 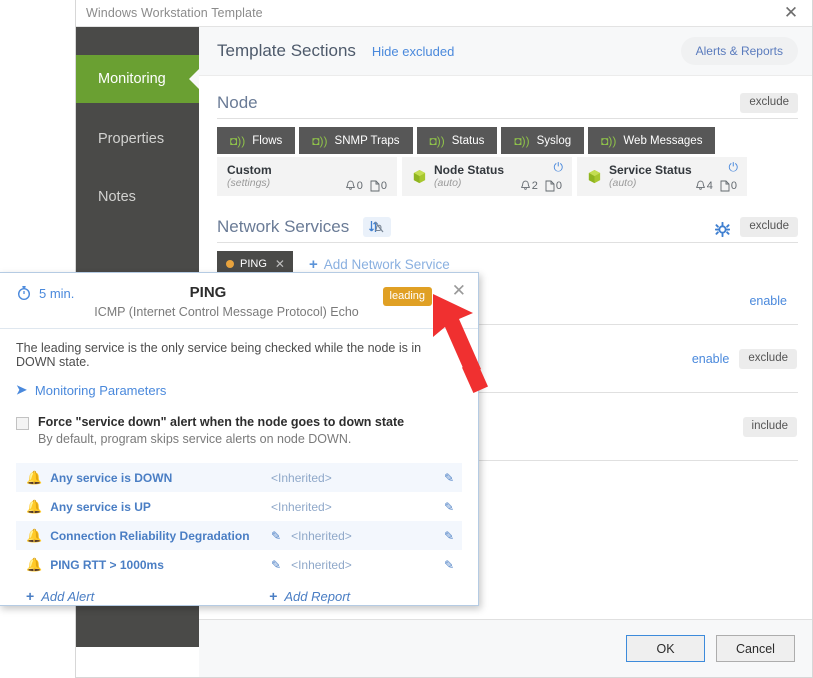 I want to click on add-alert-button: + Add Alert, so click(x=60, y=596).